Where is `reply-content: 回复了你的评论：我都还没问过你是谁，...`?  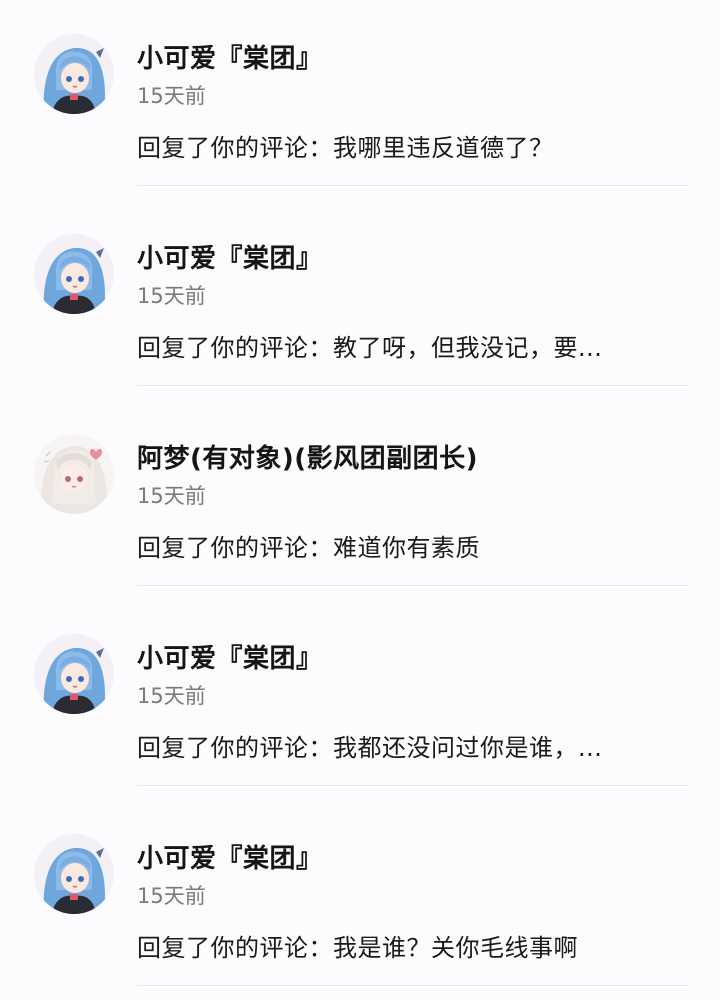 reply-content: 回复了你的评论：我都还没问过你是谁，... is located at coordinates (369, 745).